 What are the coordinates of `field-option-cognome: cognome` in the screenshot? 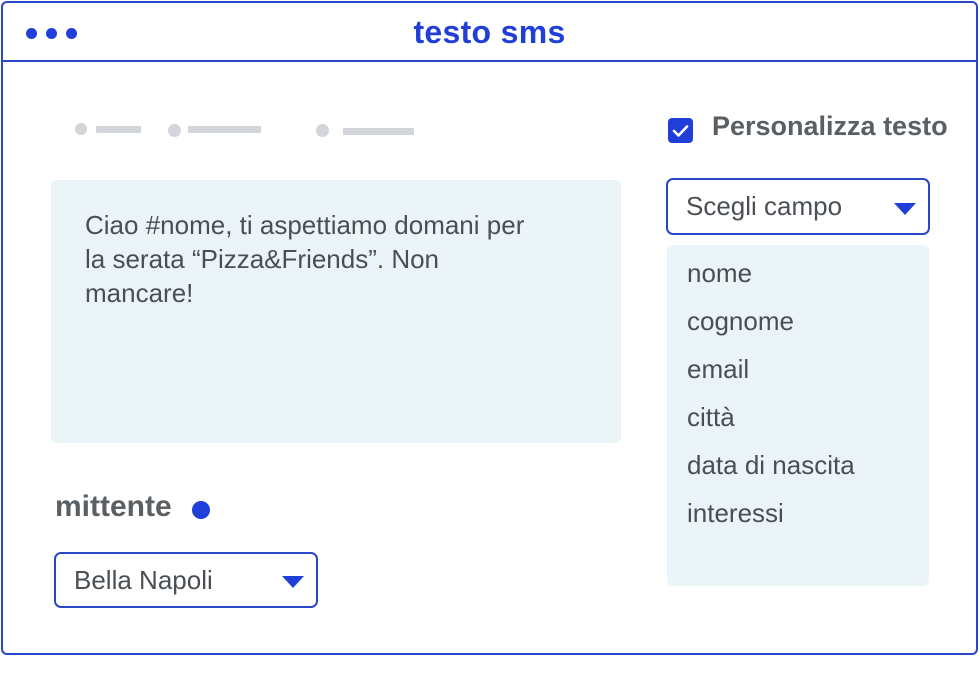 It's located at (798, 329).